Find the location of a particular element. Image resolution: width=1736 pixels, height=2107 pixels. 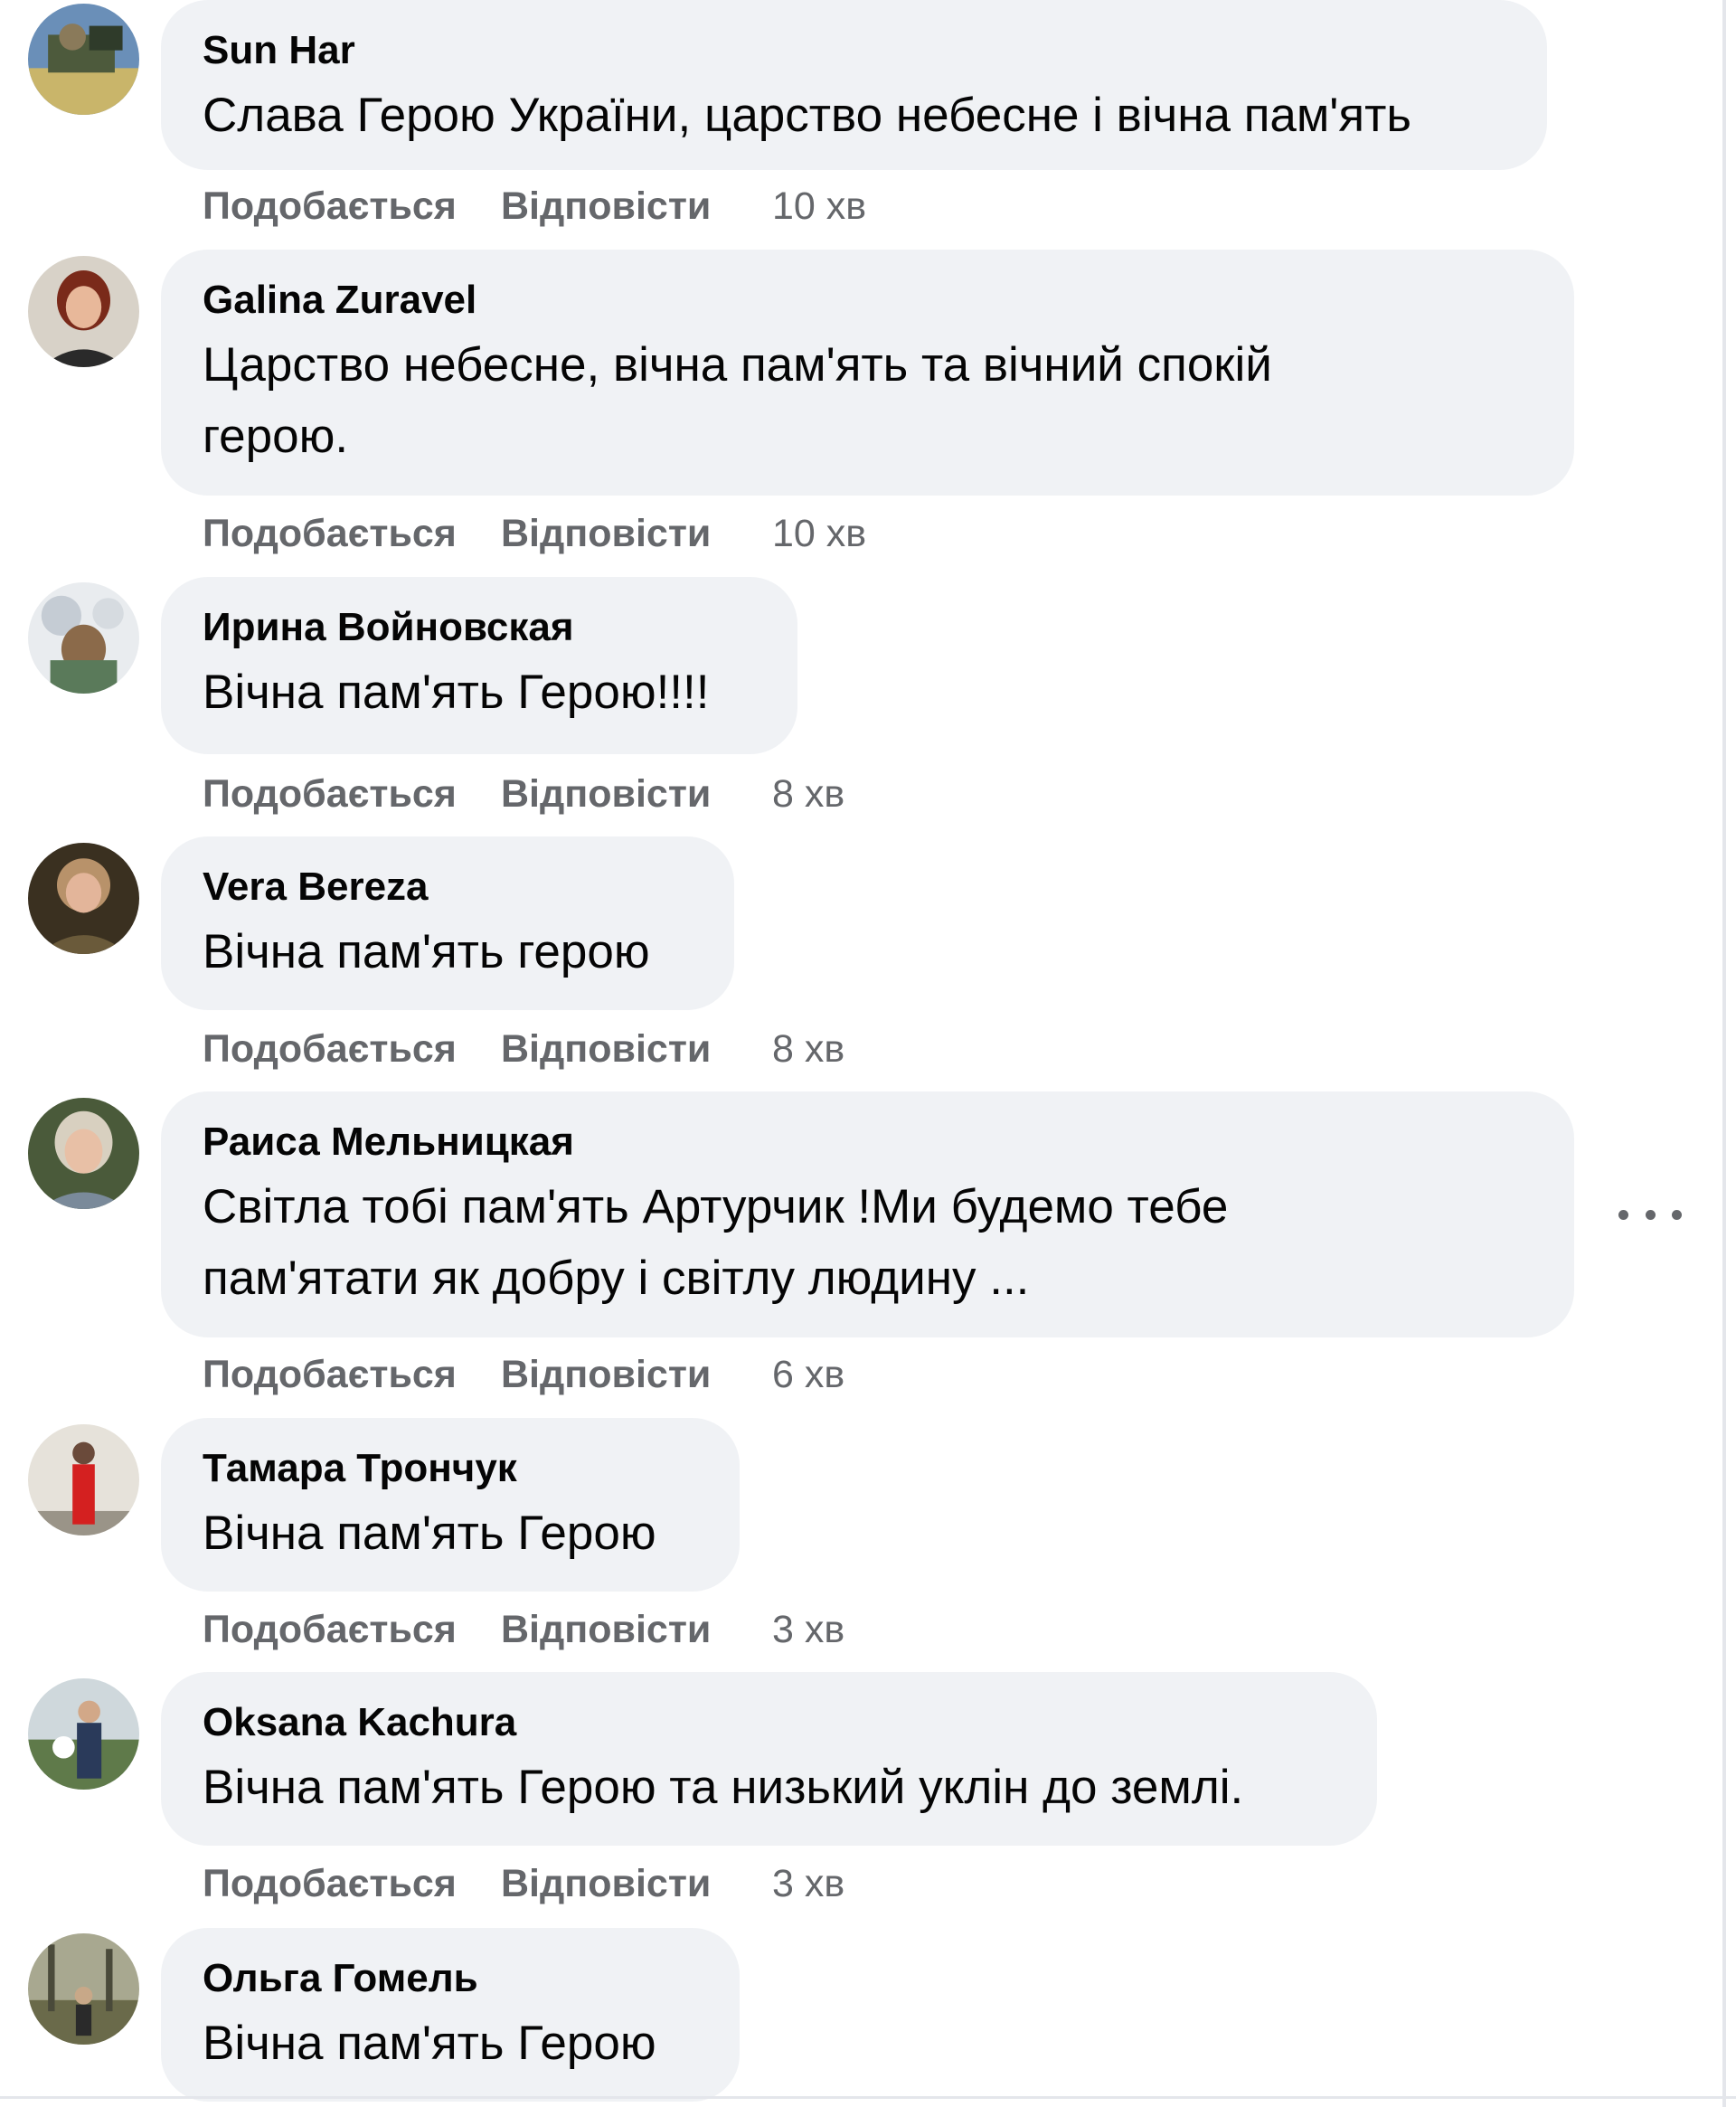

comment-text: Вічна пам'ять герою is located at coordinates (427, 951).